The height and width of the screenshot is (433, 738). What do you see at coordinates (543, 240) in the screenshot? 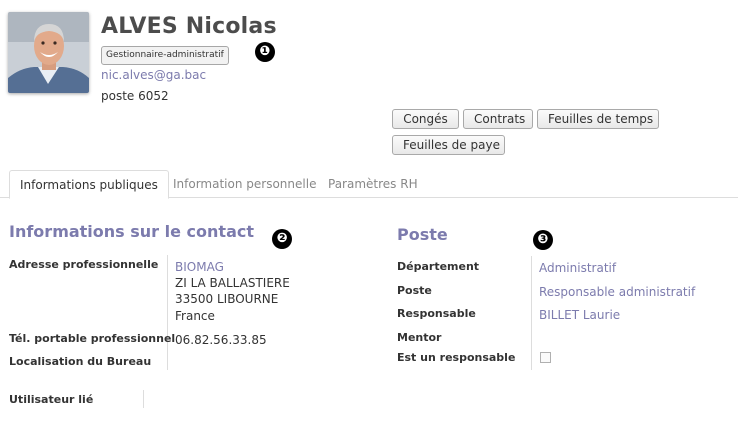
I see `annotation-badge-3: ❸` at bounding box center [543, 240].